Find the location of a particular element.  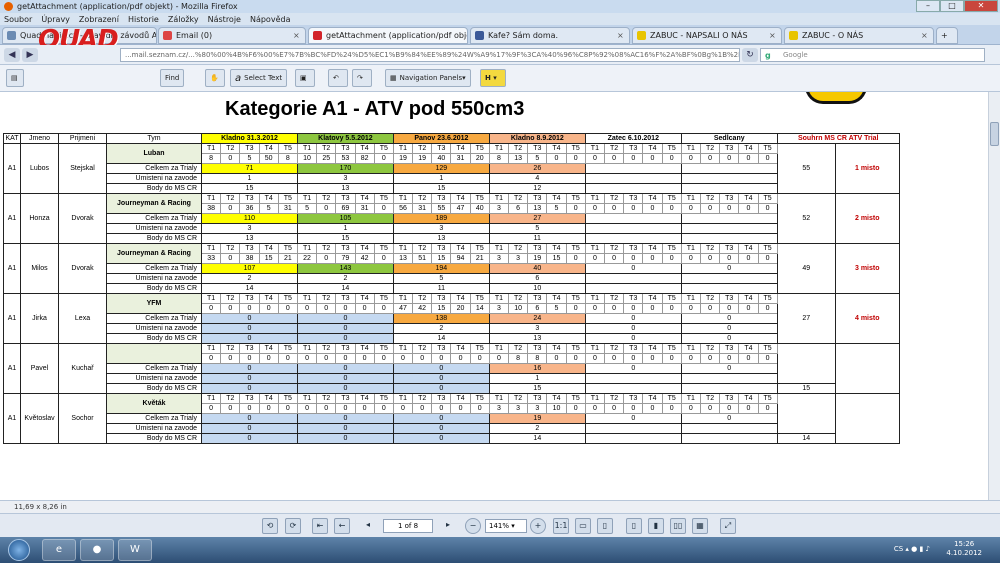

facing-icon: ▯▯ is located at coordinates (678, 526).